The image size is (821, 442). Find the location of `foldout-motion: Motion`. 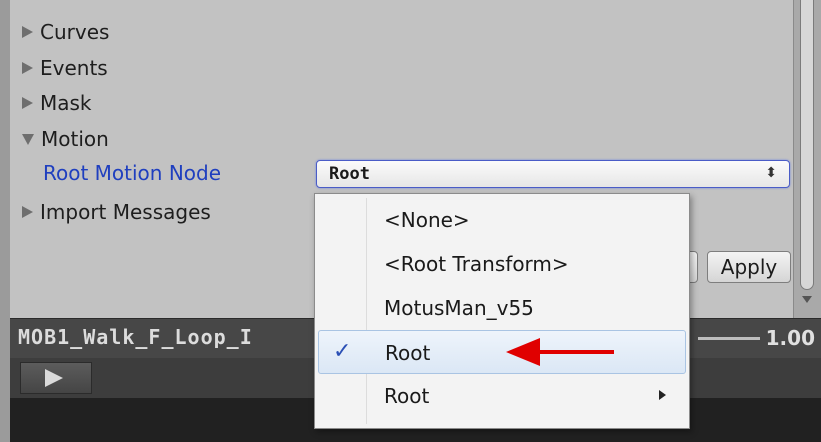

foldout-motion: Motion is located at coordinates (65, 139).